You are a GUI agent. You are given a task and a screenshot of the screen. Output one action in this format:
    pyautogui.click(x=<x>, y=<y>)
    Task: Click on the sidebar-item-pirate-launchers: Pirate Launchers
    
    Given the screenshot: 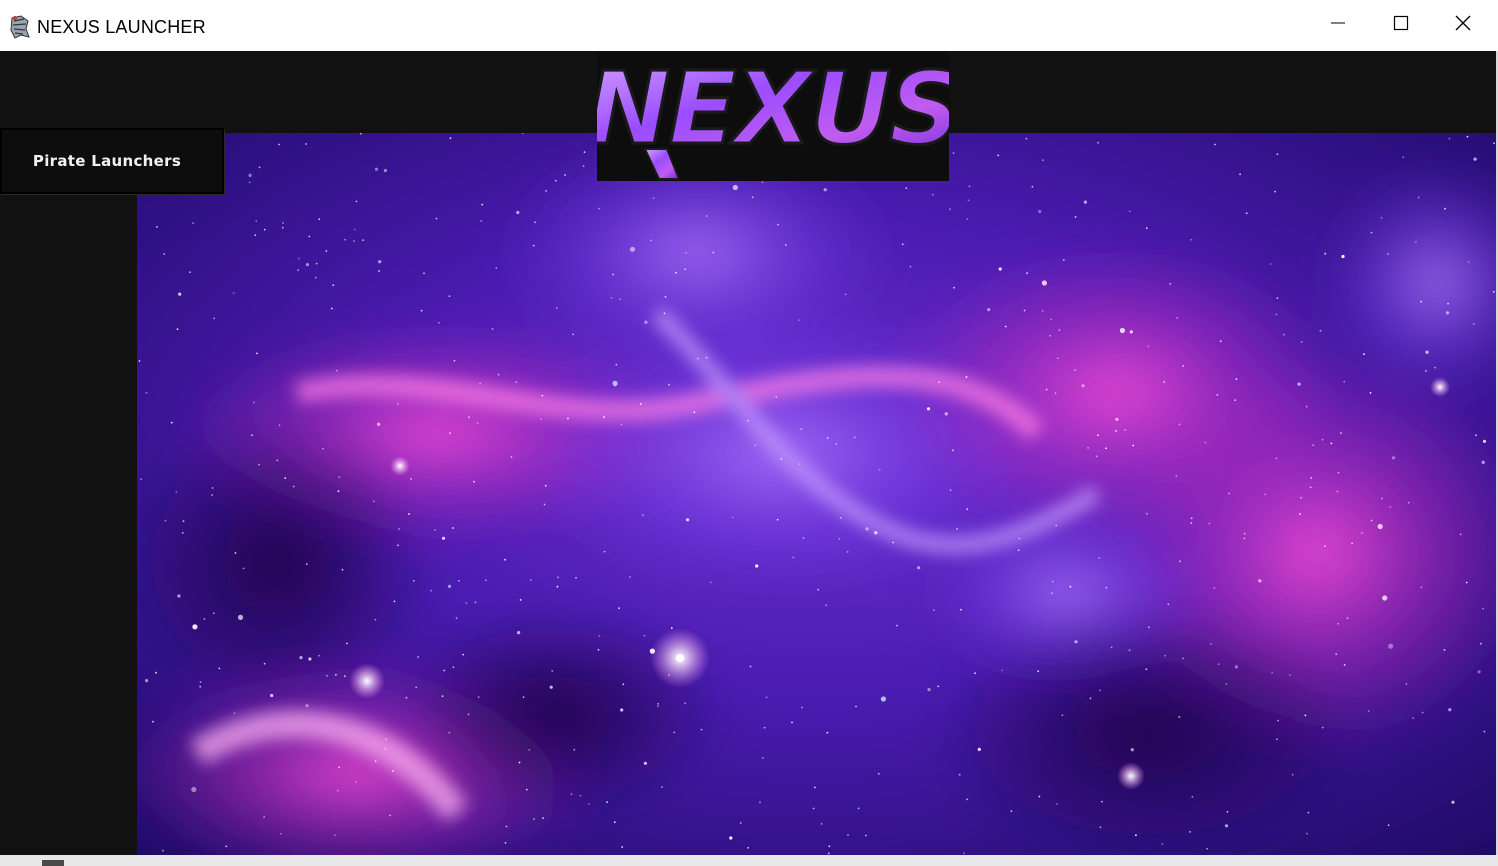 What is the action you would take?
    pyautogui.click(x=112, y=161)
    